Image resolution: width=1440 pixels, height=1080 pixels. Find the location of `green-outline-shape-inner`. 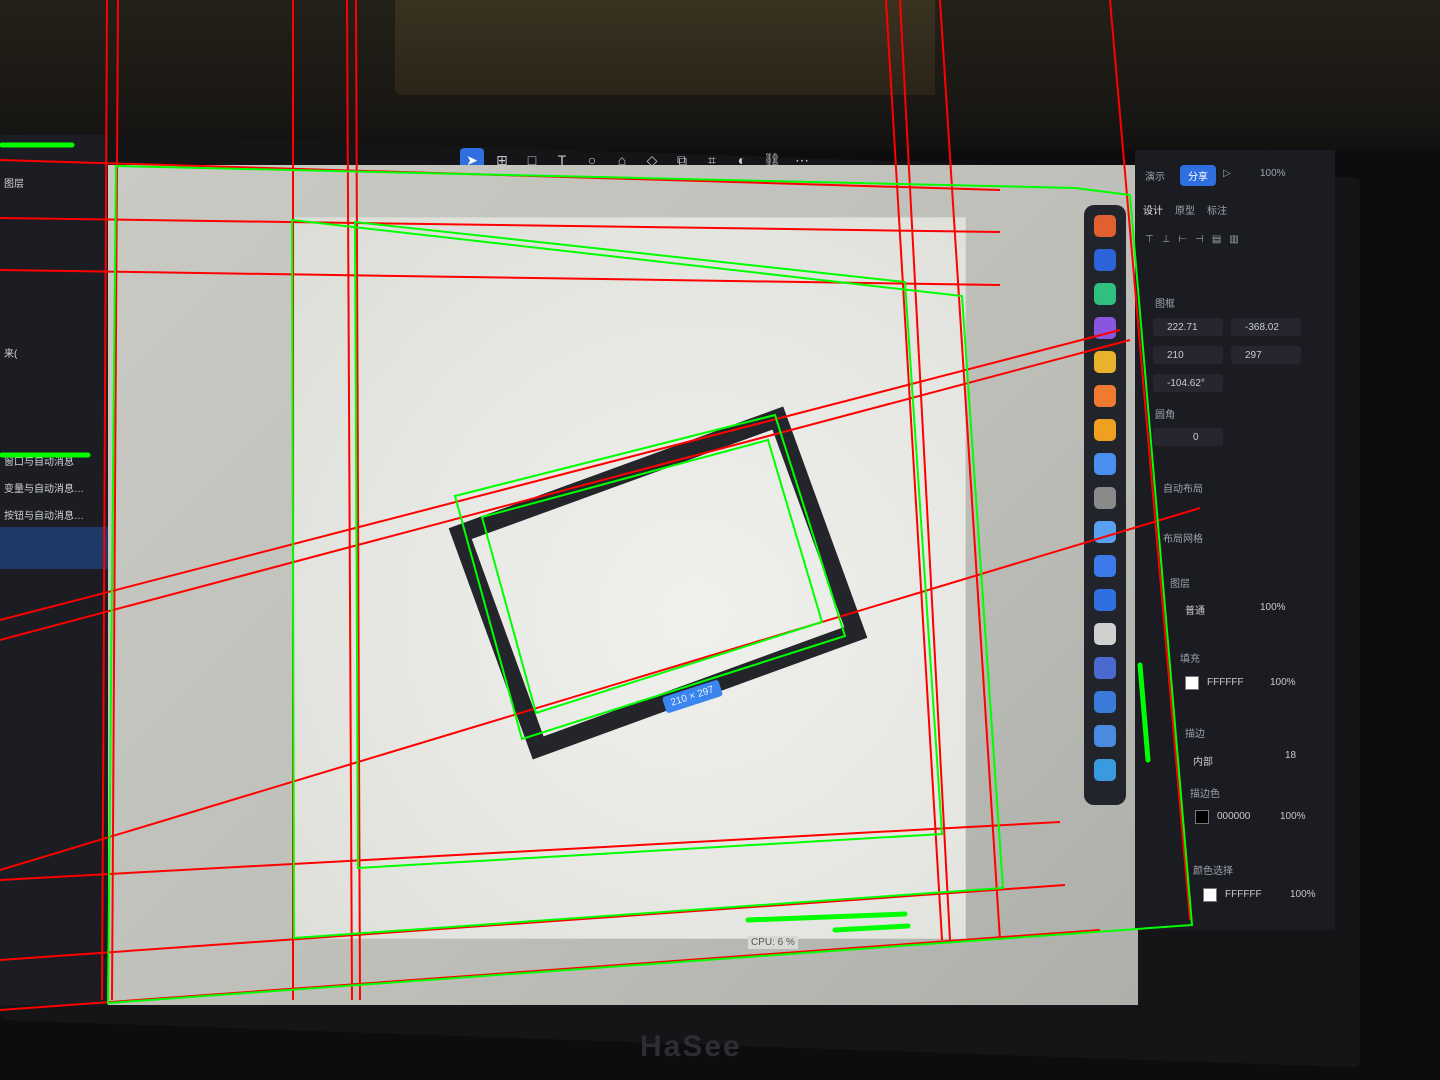

green-outline-shape-inner is located at coordinates (652, 576).